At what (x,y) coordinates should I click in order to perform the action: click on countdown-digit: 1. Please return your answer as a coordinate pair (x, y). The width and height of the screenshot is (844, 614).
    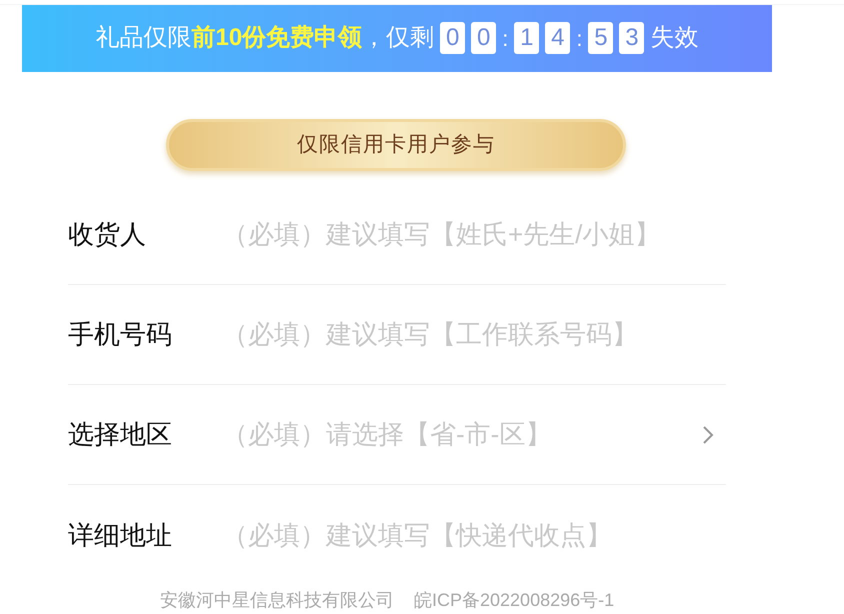
    Looking at the image, I should click on (527, 38).